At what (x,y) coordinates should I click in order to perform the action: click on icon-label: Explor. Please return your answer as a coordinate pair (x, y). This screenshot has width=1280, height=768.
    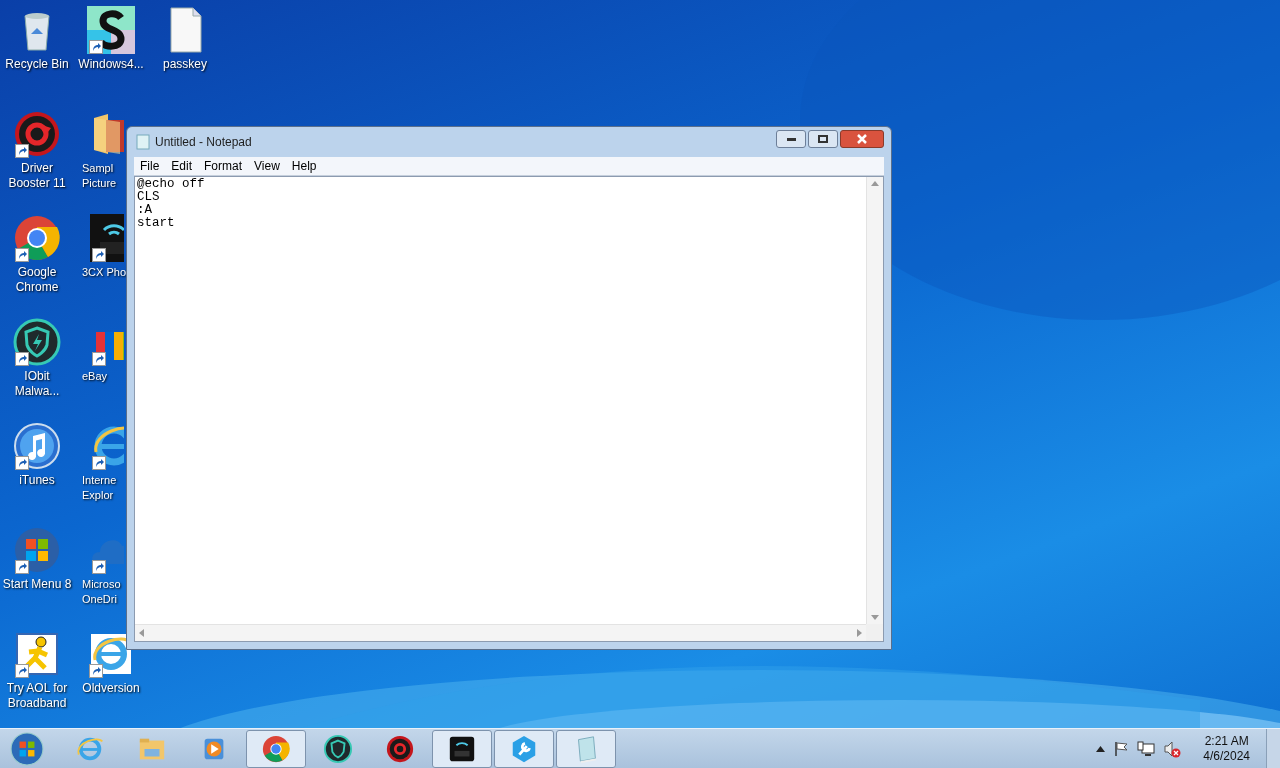
    Looking at the image, I should click on (98, 495).